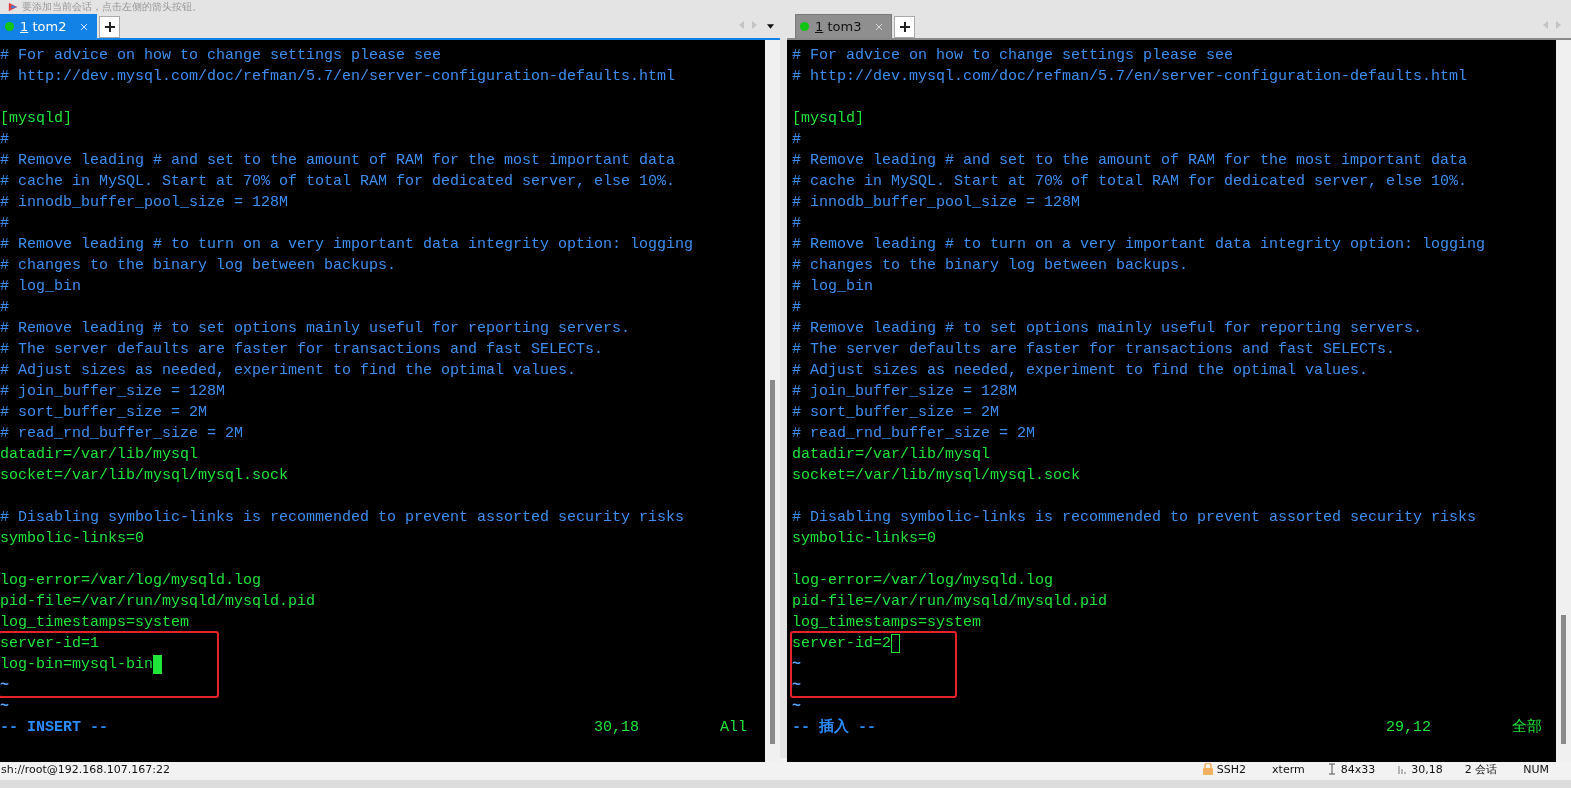 This screenshot has width=1571, height=788. Describe the element at coordinates (770, 26) in the screenshot. I see `caret-icon` at that location.